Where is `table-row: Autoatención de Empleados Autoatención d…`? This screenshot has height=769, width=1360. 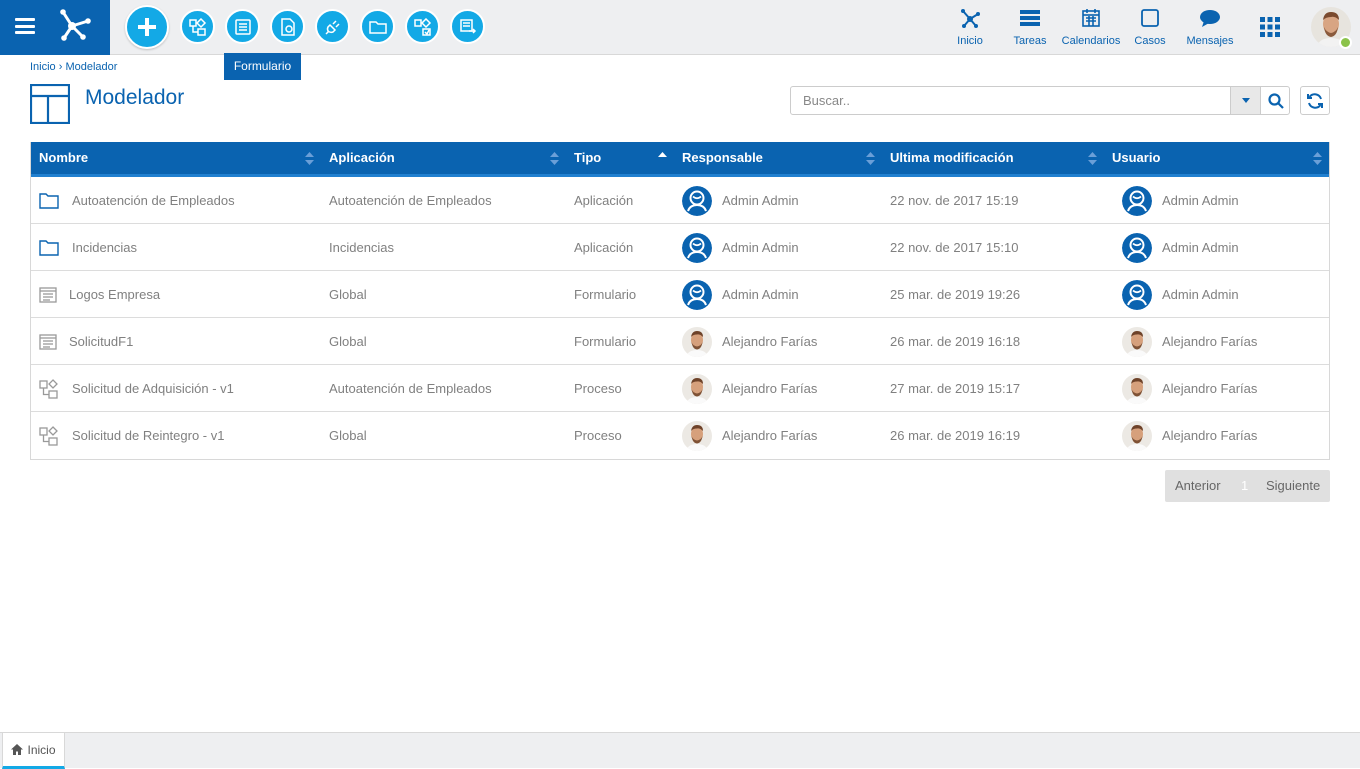
table-row: Autoatención de Empleados Autoatención d… is located at coordinates (680, 200).